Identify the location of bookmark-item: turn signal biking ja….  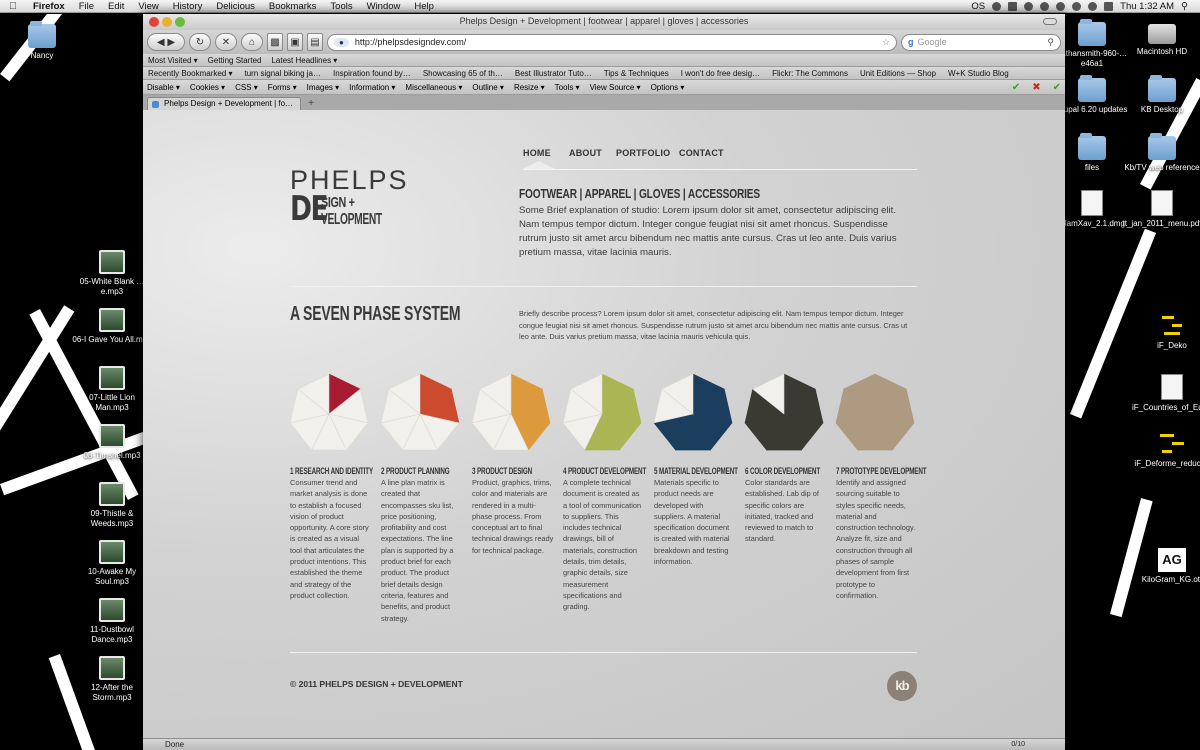
(283, 73).